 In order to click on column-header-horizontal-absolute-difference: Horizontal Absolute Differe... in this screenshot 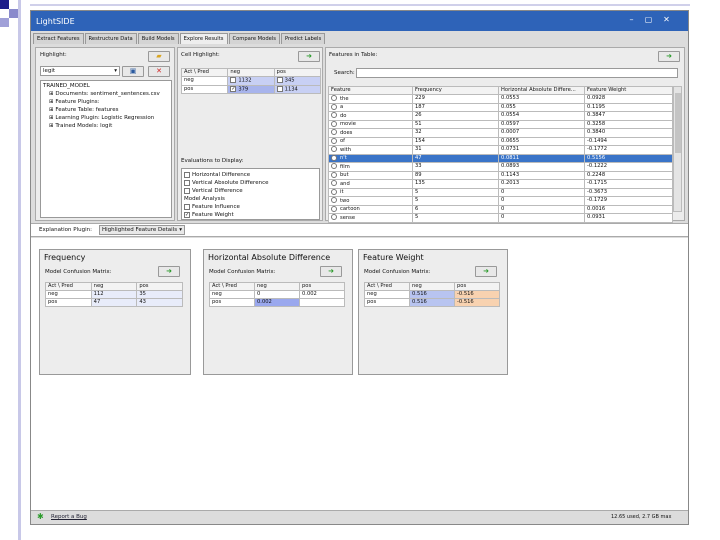, I will do `click(541, 90)`.